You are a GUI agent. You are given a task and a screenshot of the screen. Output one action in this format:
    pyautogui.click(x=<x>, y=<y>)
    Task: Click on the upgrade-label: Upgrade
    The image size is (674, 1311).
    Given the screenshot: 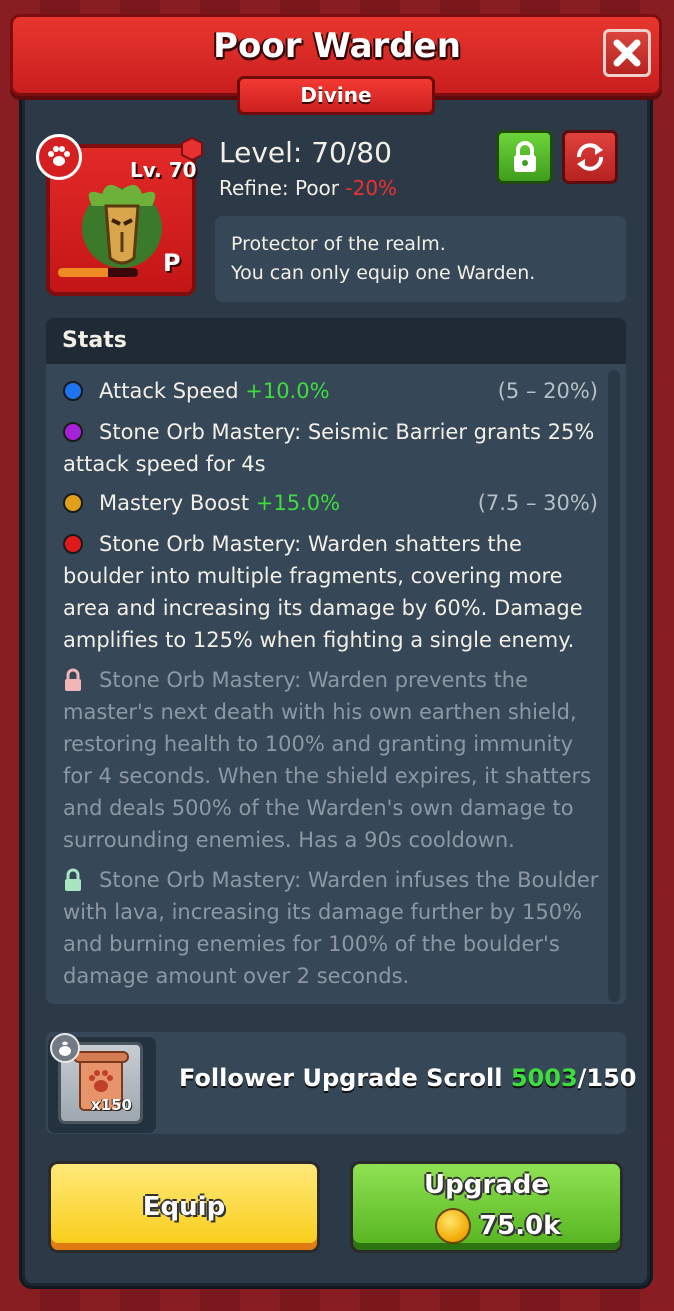 What is the action you would take?
    pyautogui.click(x=486, y=1185)
    